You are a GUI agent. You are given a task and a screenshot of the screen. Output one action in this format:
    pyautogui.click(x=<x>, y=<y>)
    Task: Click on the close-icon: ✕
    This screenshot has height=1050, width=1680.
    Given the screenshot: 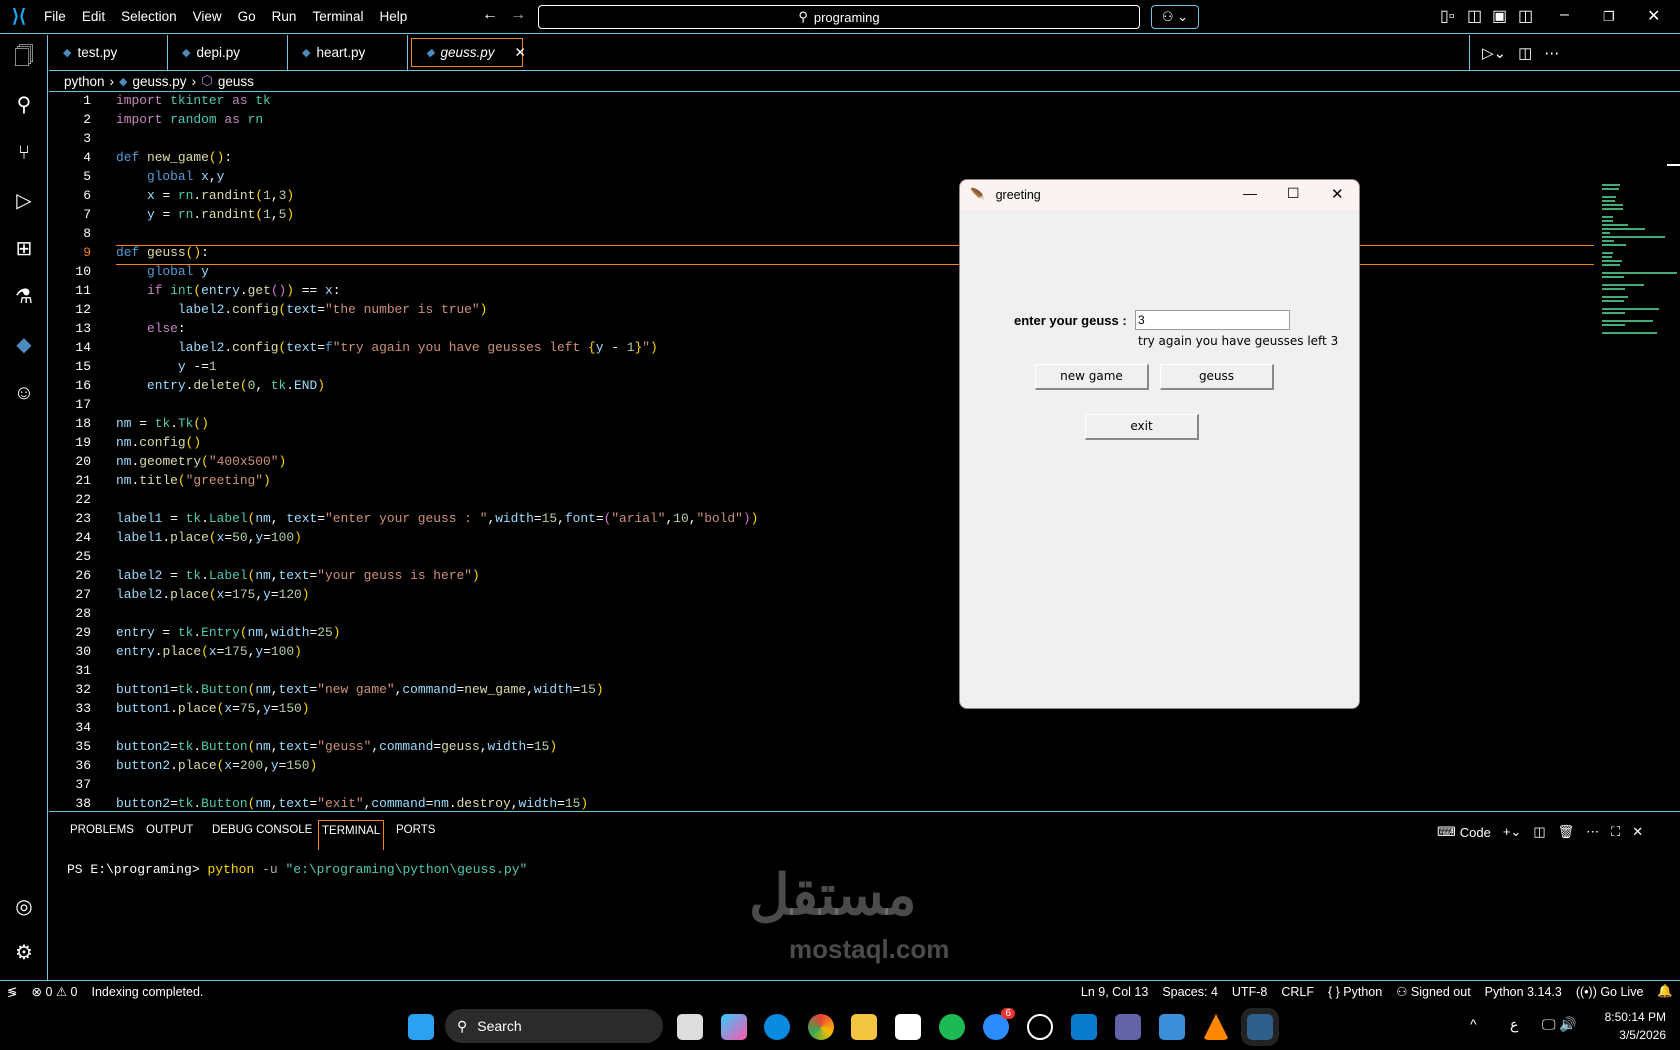 What is the action you would take?
    pyautogui.click(x=1653, y=16)
    